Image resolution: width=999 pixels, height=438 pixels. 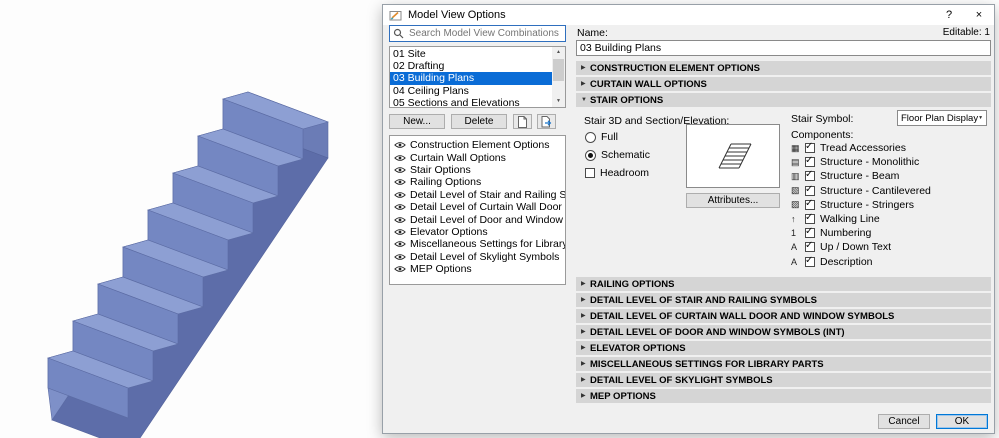 What do you see at coordinates (904, 421) in the screenshot?
I see `cancel-button: Cancel` at bounding box center [904, 421].